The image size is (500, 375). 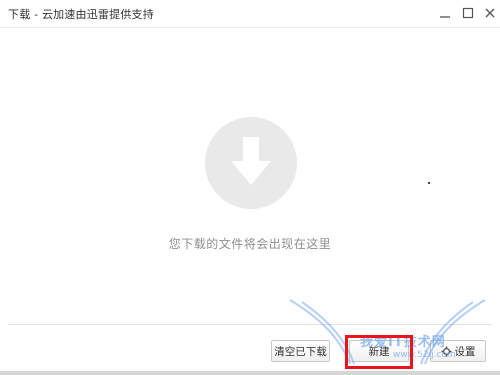 What do you see at coordinates (300, 351) in the screenshot?
I see `clear-downloaded-button: 清空已下载` at bounding box center [300, 351].